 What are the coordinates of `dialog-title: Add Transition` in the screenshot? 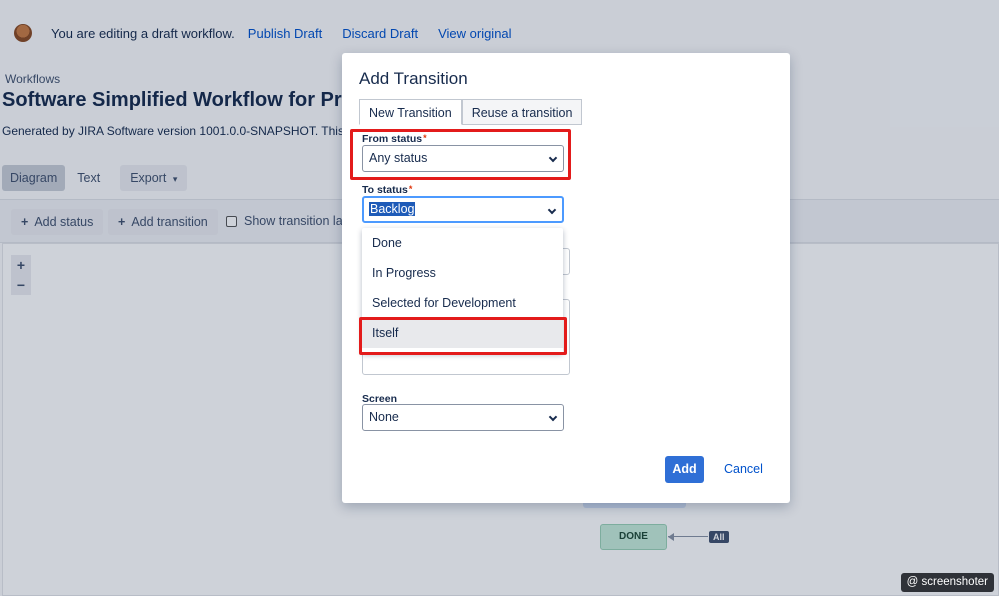 It's located at (413, 78).